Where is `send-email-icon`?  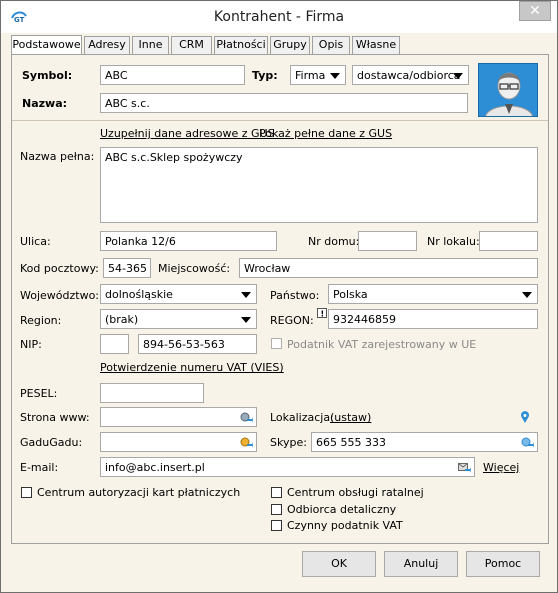 send-email-icon is located at coordinates (464, 467).